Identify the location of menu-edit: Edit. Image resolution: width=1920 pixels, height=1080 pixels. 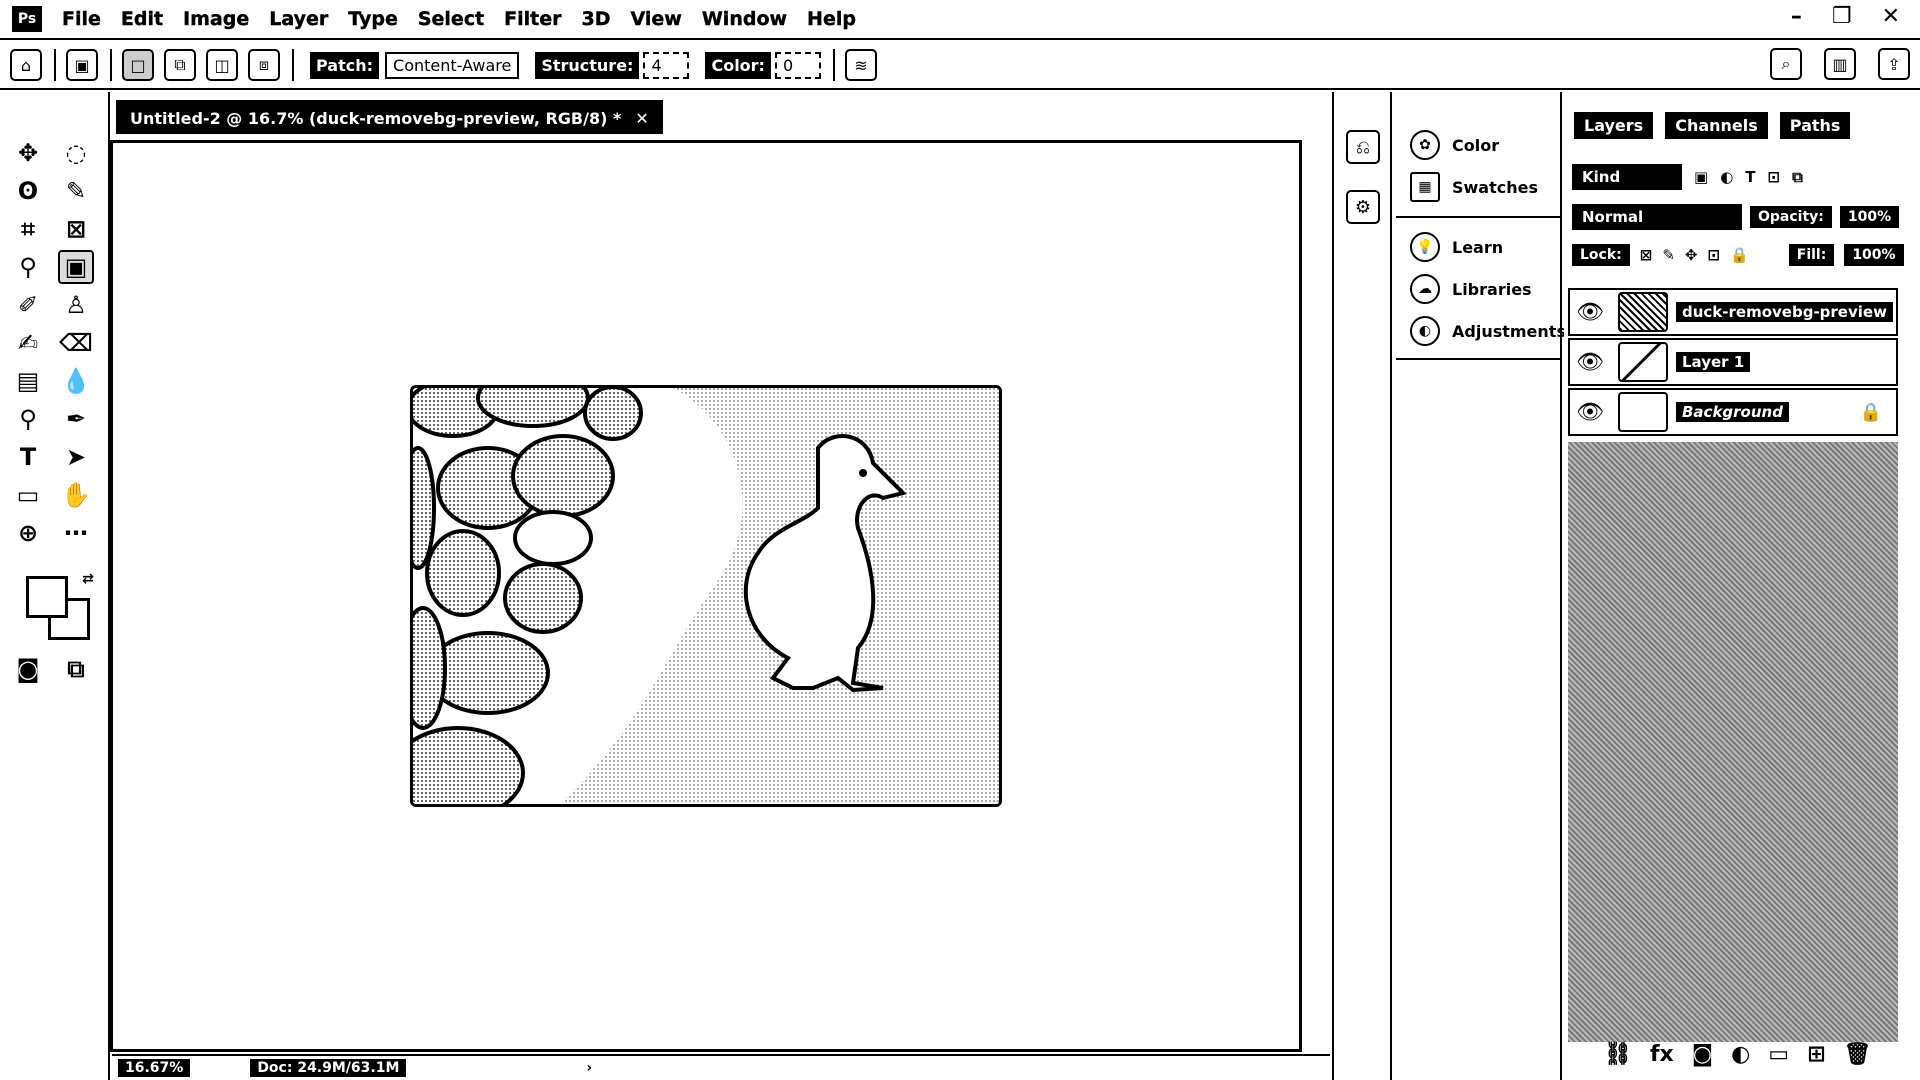
(142, 19).